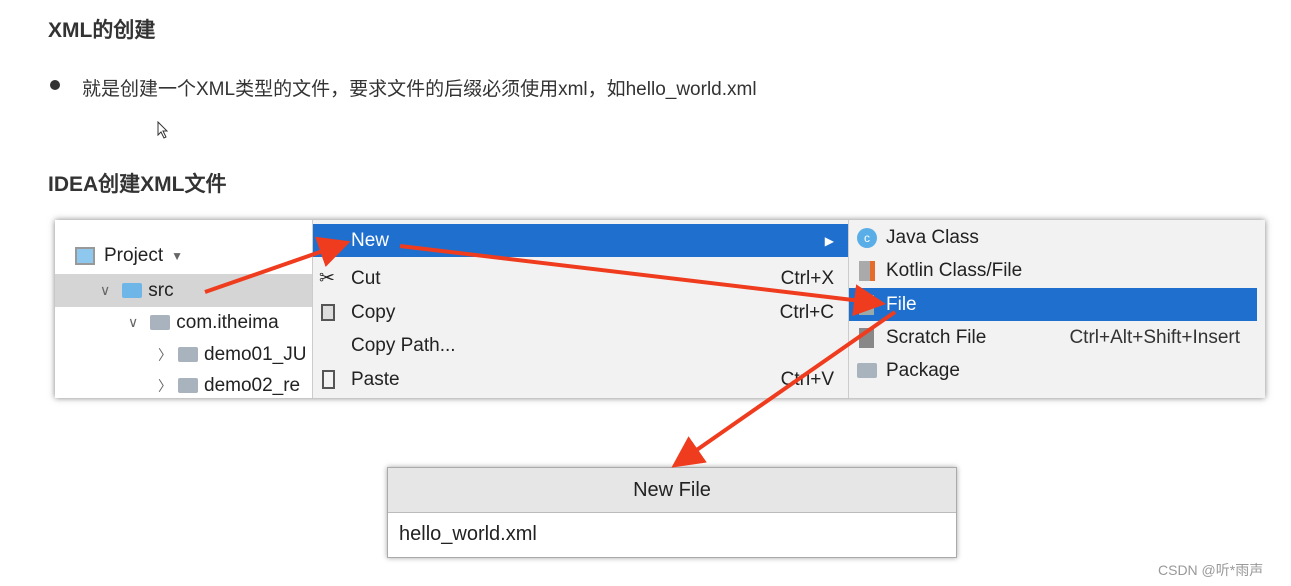  Describe the element at coordinates (784, 389) in the screenshot. I see `arrow-file-to-dialog` at that location.